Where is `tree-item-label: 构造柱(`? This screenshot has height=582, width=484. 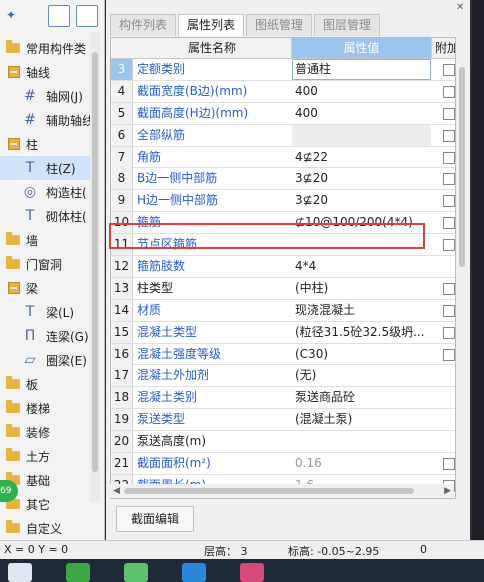
tree-item-label: 构造柱( is located at coordinates (66, 193).